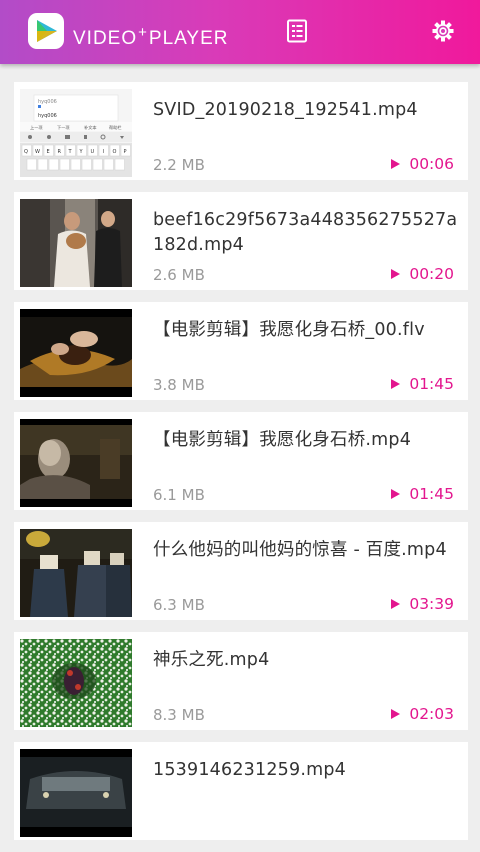 Image resolution: width=480 pixels, height=852 pixels. I want to click on app-title-plus: +, so click(143, 32).